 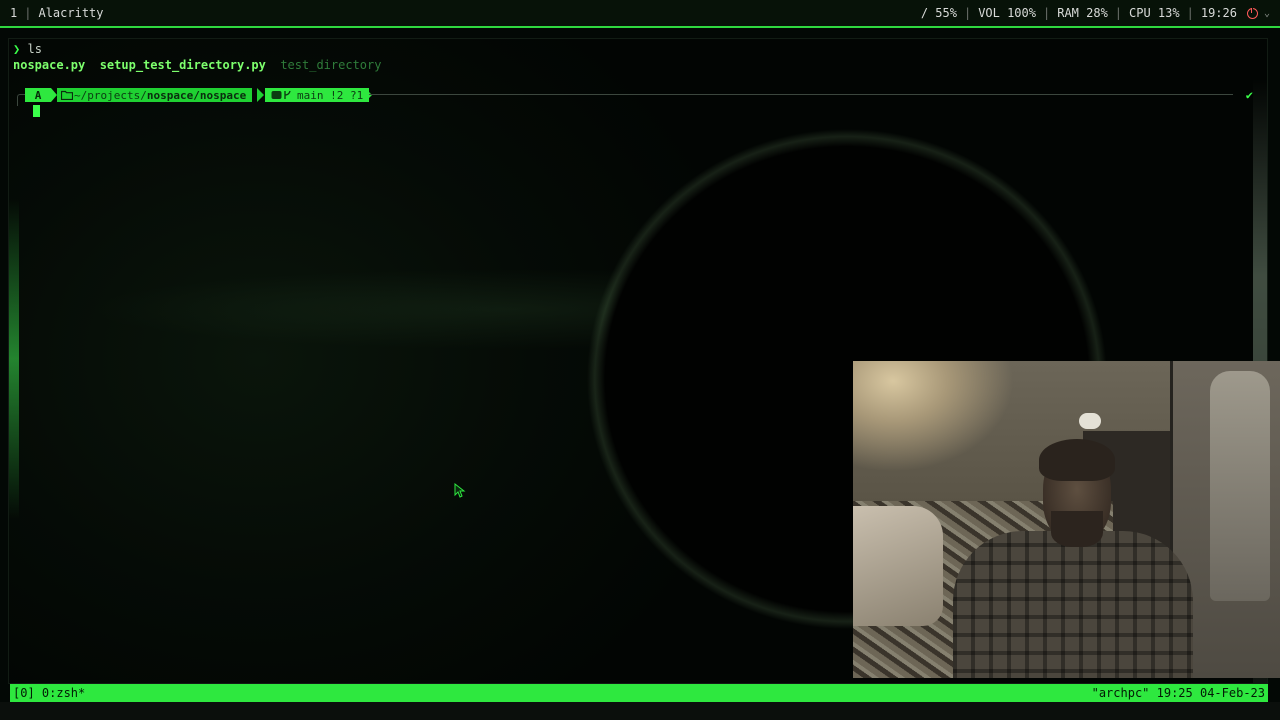 I want to click on webcam-lamp-light, so click(x=953, y=441).